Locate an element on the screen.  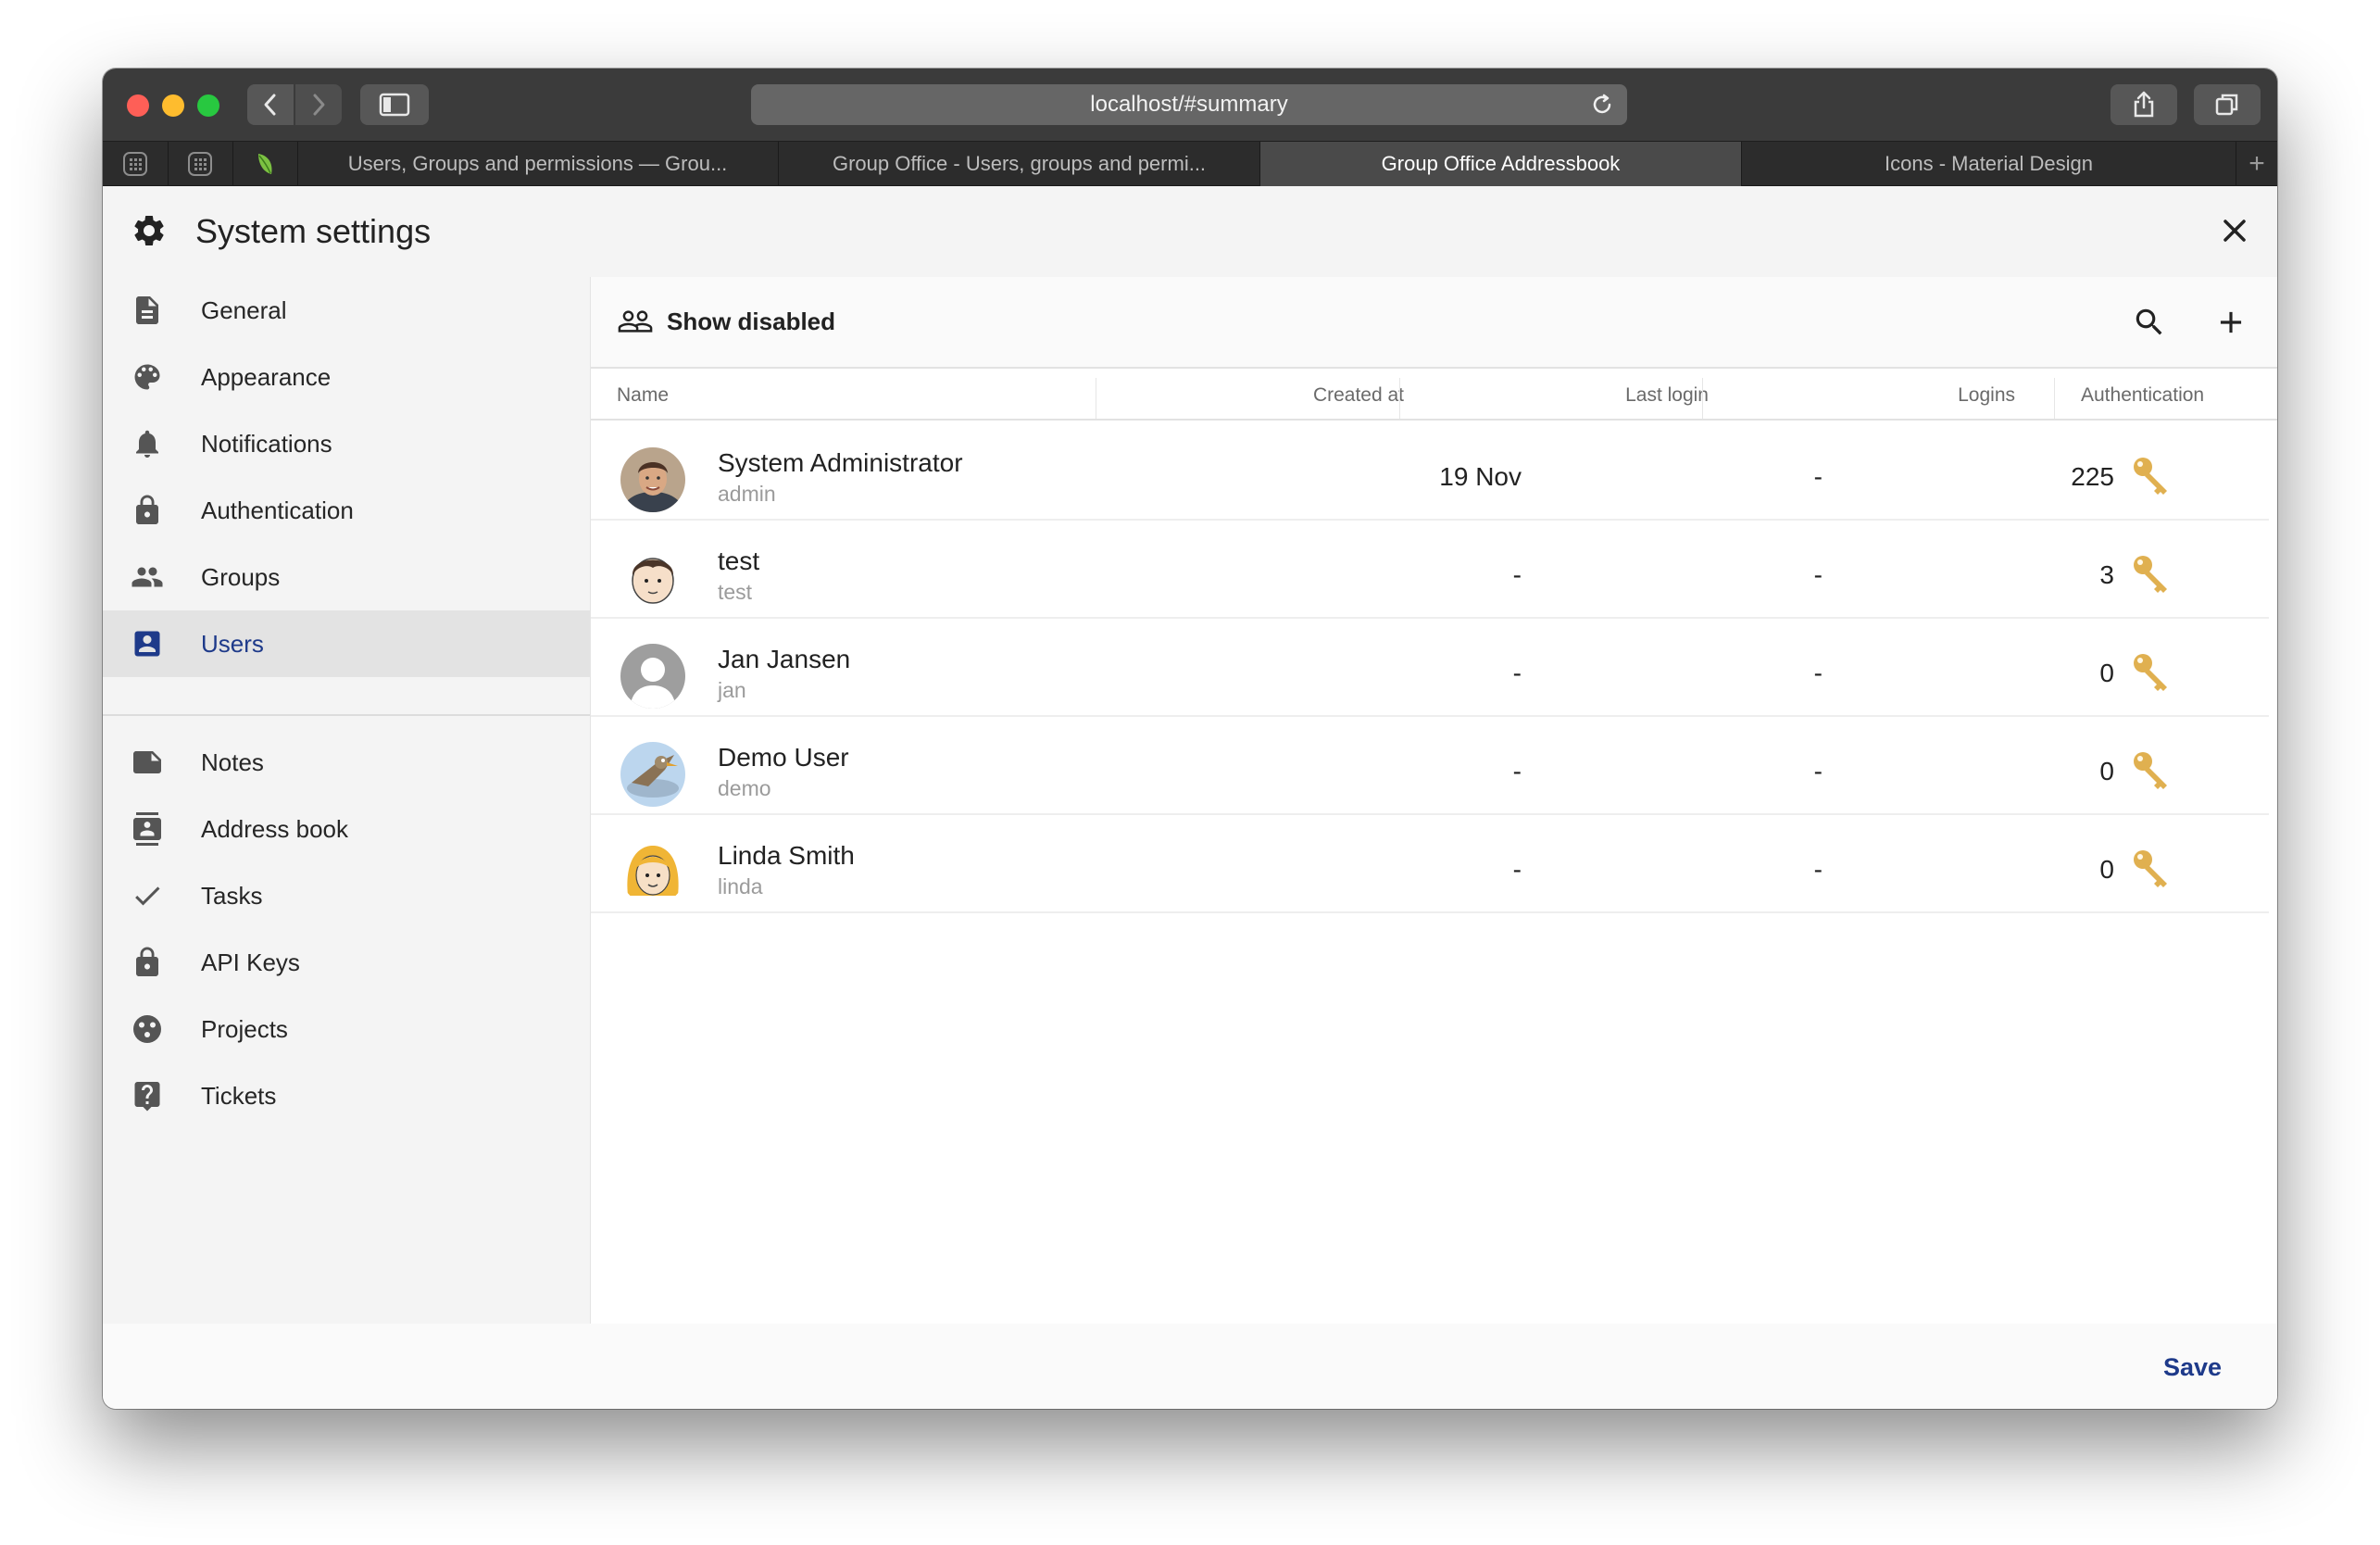
user-username: admin is located at coordinates (747, 494).